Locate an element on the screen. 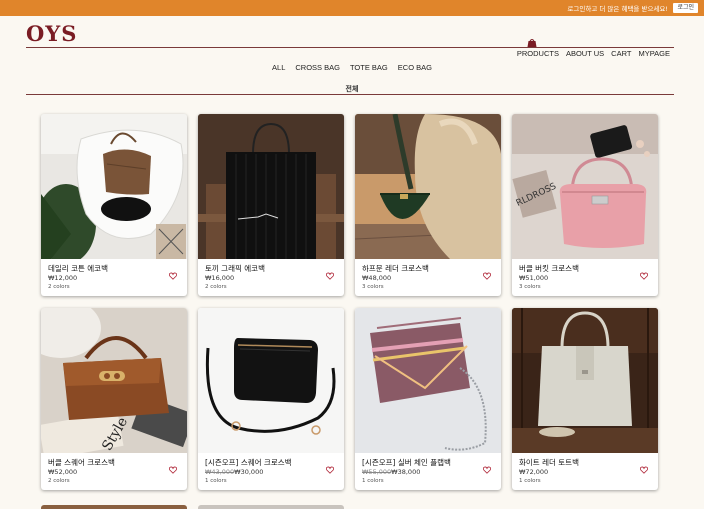 The image size is (704, 509). product-card: 데일리 코튼 에코백 ₩12,000 2 colors is located at coordinates (114, 205).